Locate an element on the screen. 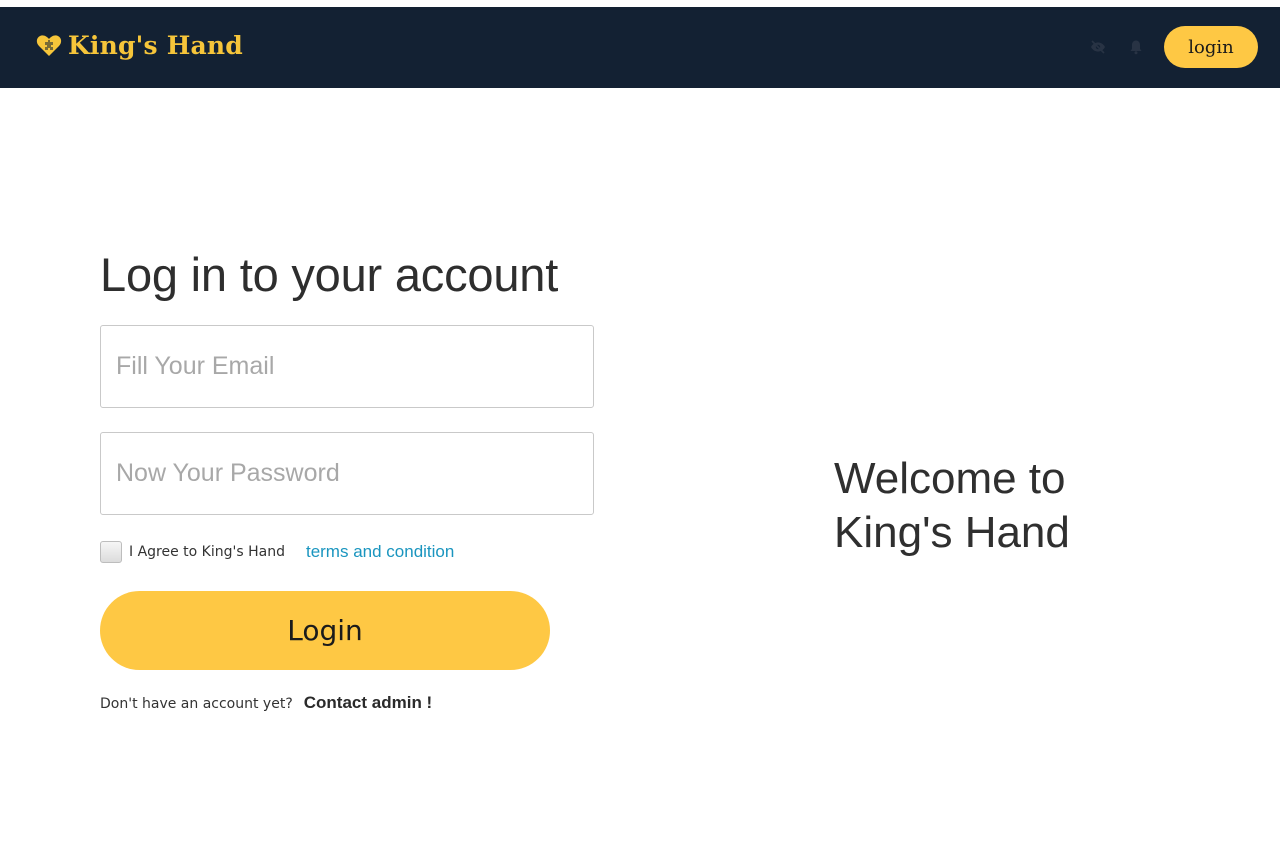 The height and width of the screenshot is (857, 1280). navbar: King's Hand login is located at coordinates (640, 47).